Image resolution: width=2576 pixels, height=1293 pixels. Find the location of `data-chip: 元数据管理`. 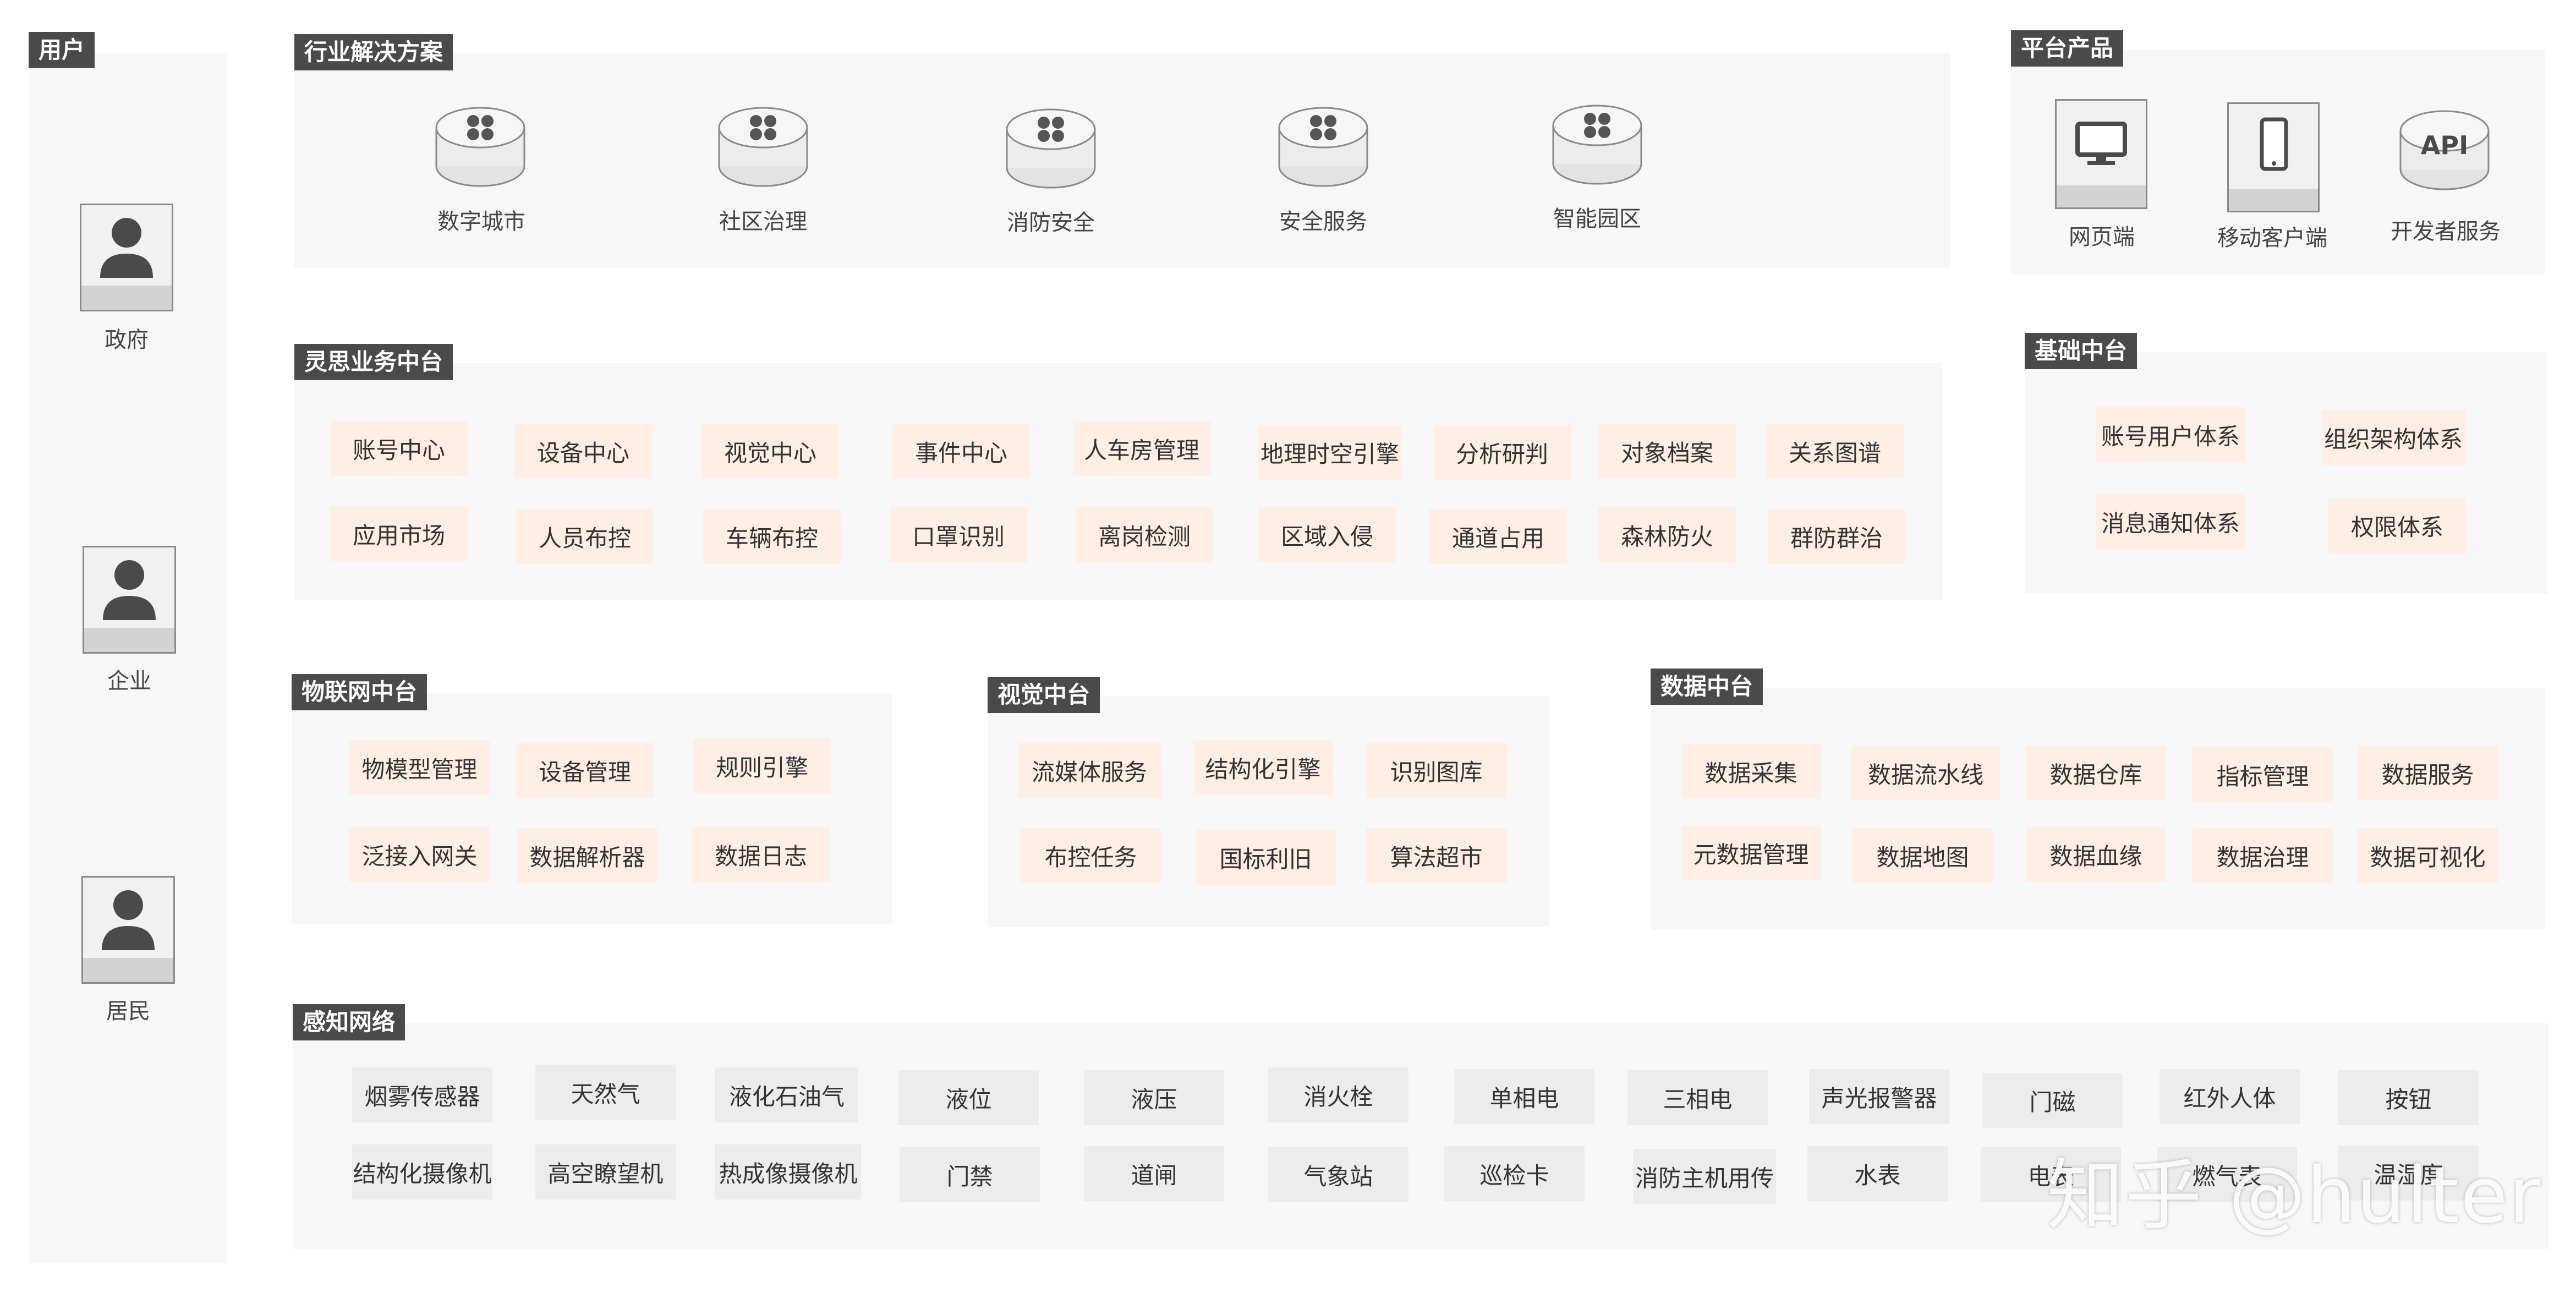

data-chip: 元数据管理 is located at coordinates (1751, 853).